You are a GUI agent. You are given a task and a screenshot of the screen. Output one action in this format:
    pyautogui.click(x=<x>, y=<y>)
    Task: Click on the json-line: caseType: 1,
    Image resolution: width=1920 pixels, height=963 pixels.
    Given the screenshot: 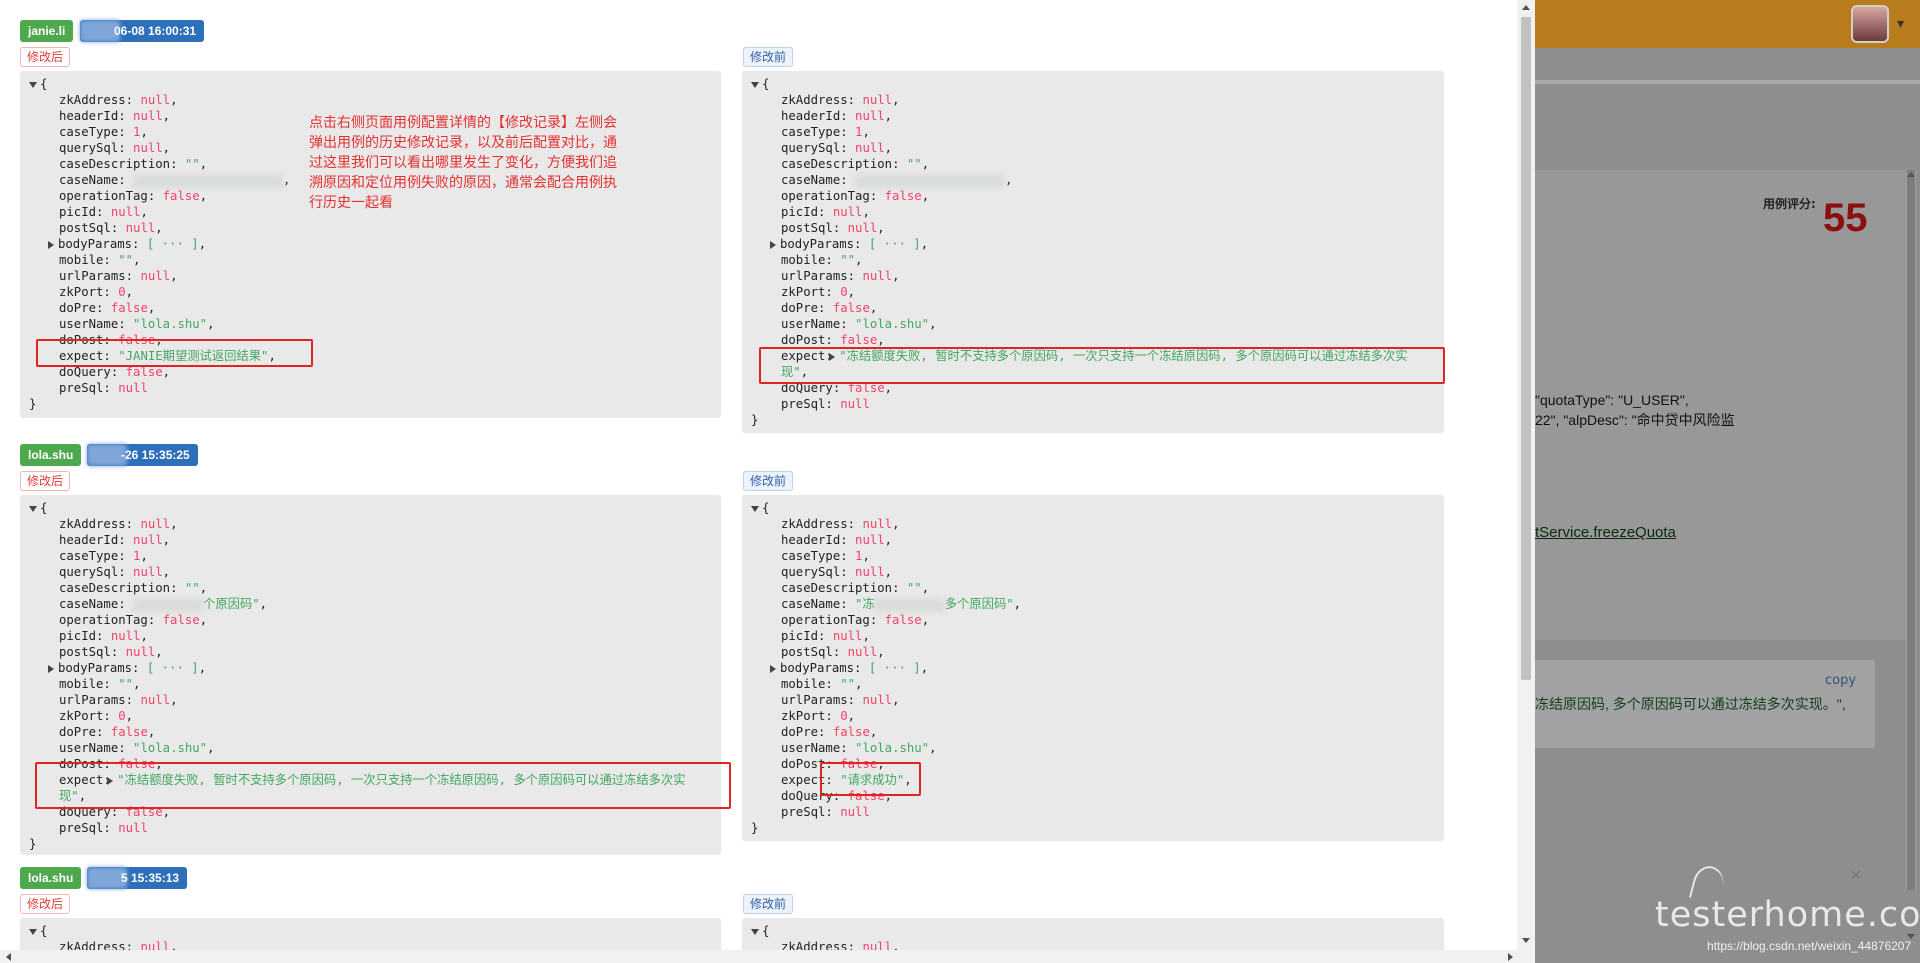 What is the action you would take?
    pyautogui.click(x=825, y=556)
    